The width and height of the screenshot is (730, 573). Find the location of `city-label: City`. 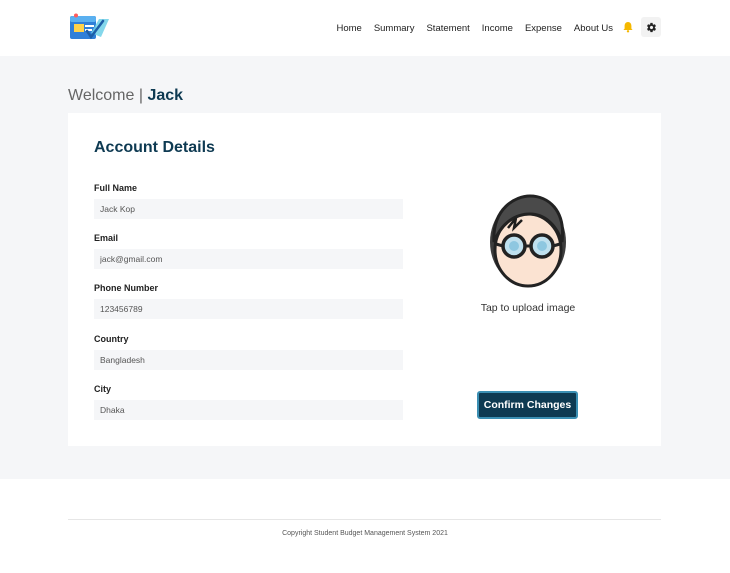

city-label: City is located at coordinates (103, 389).